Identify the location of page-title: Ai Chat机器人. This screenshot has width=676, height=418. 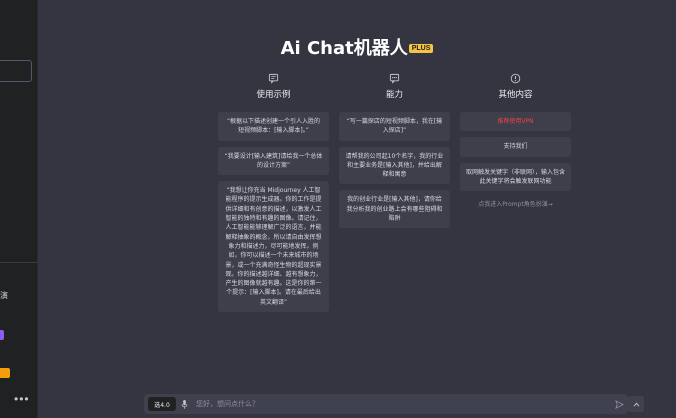
(344, 48).